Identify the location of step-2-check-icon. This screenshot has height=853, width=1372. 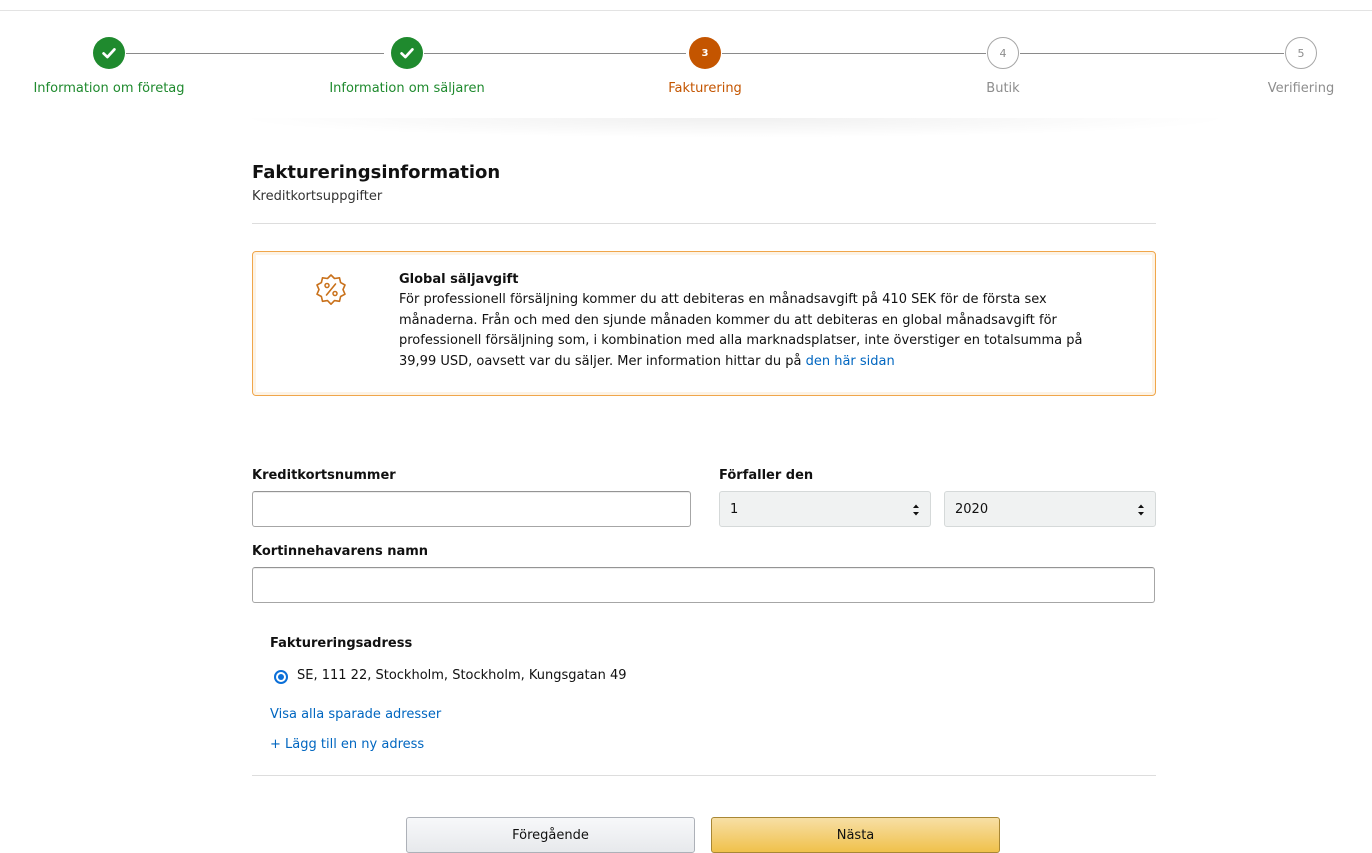
(407, 53).